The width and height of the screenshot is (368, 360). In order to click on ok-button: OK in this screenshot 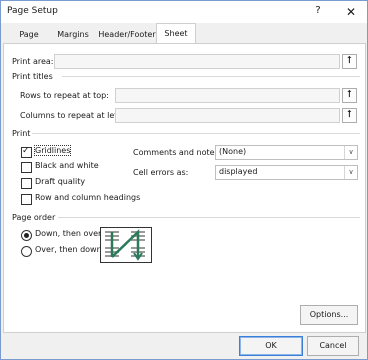, I will do `click(271, 346)`.